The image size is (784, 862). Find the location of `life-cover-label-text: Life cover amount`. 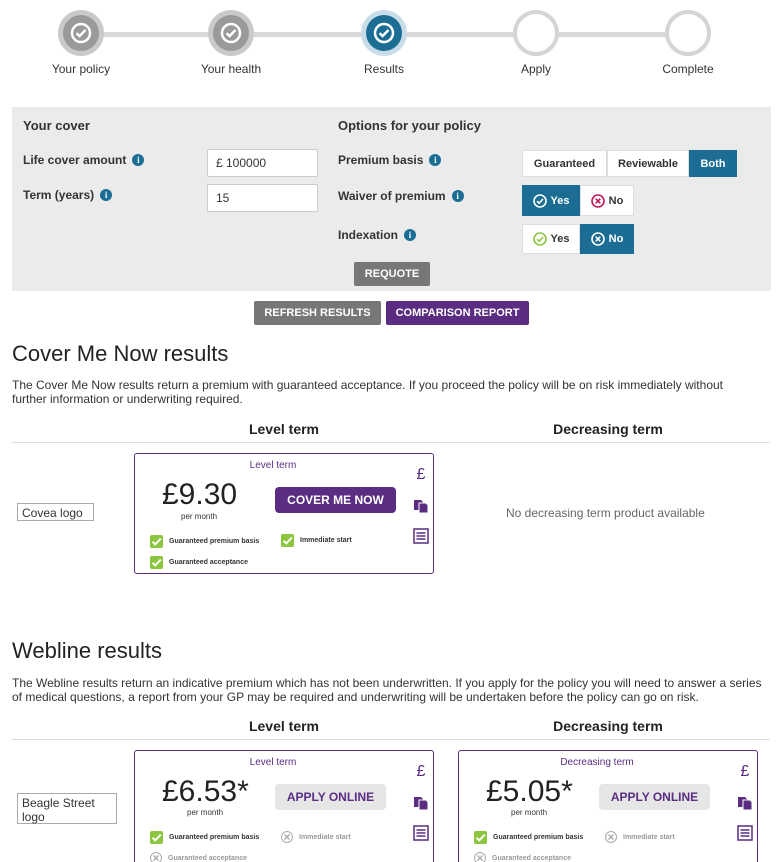

life-cover-label-text: Life cover amount is located at coordinates (75, 160).